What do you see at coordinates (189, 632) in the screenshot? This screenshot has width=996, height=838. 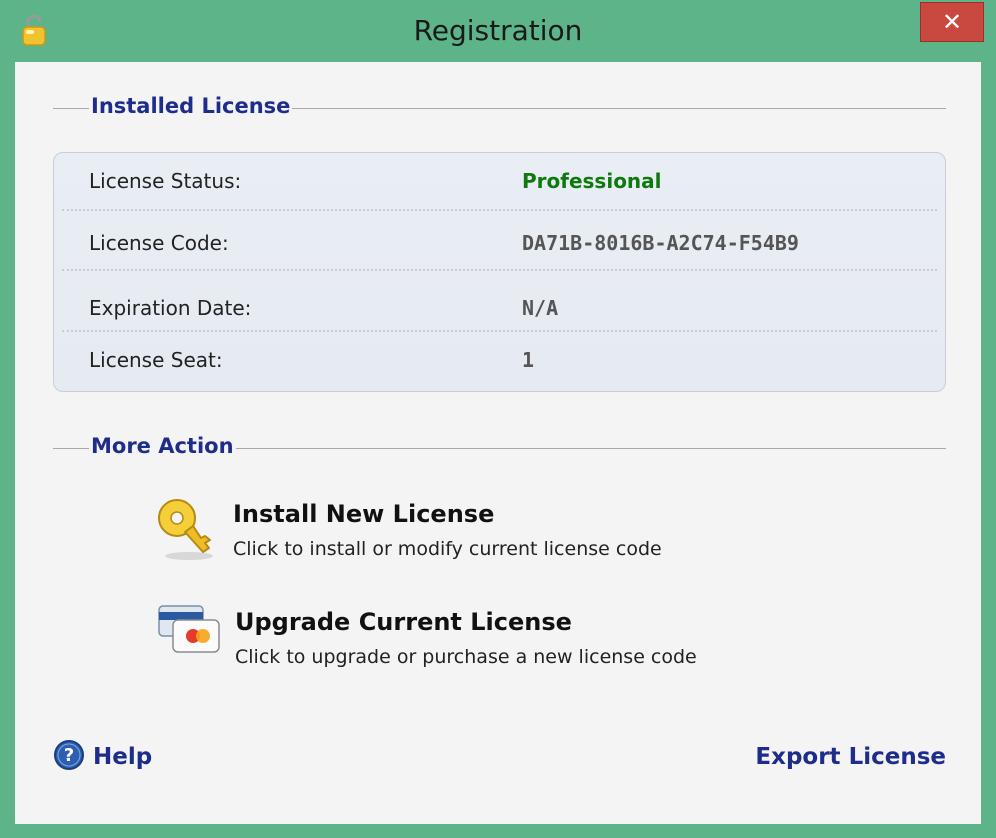 I see `credit-card-icon` at bounding box center [189, 632].